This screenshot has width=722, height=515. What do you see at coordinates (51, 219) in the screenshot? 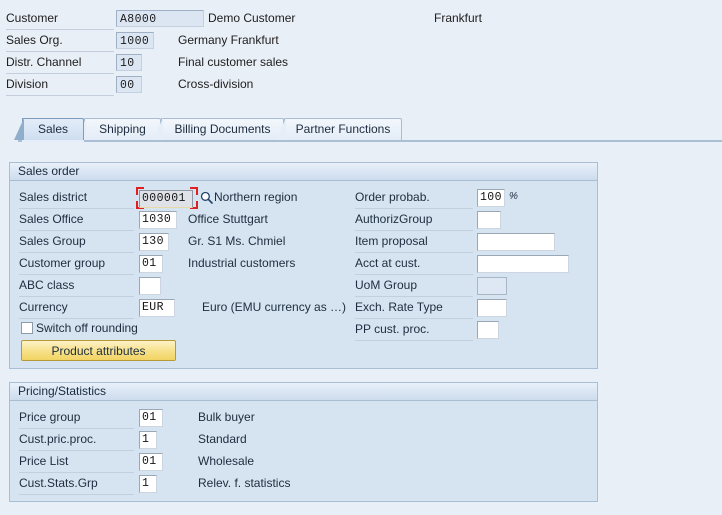
I see `sales-office-label: Sales Office` at bounding box center [51, 219].